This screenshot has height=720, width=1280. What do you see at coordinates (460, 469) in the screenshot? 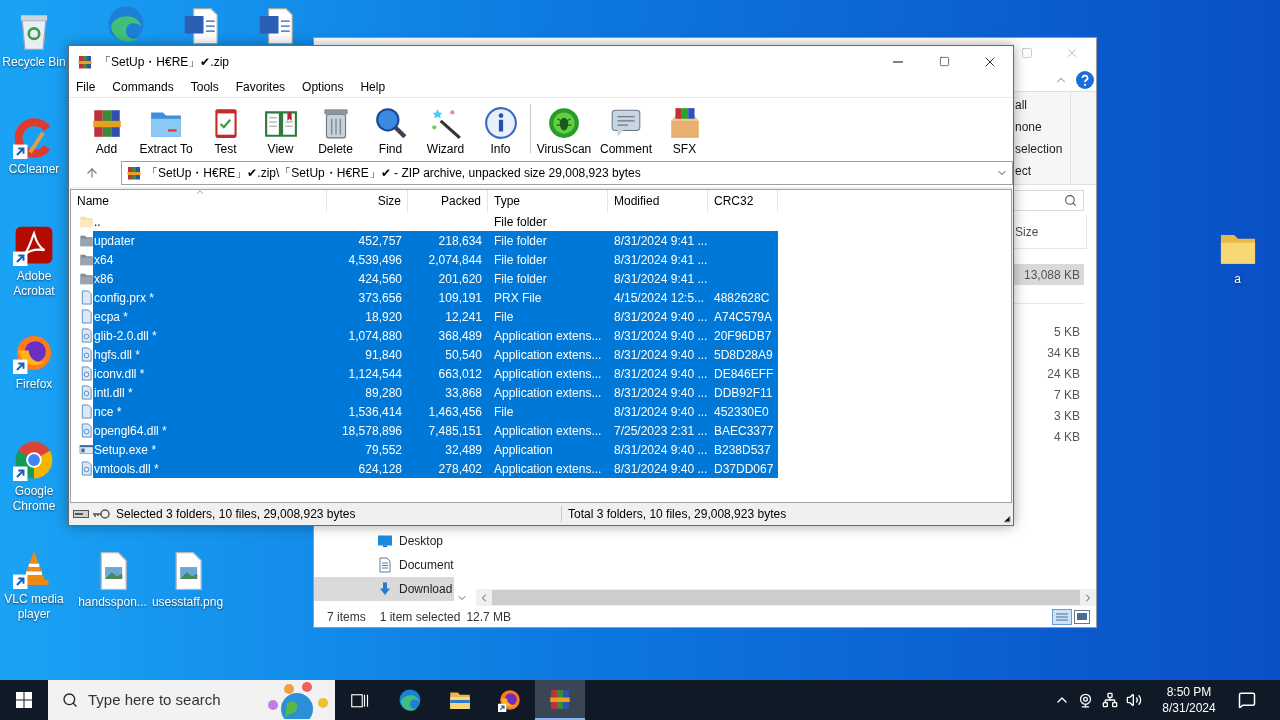
I see `table-cell-text: 278,402` at bounding box center [460, 469].